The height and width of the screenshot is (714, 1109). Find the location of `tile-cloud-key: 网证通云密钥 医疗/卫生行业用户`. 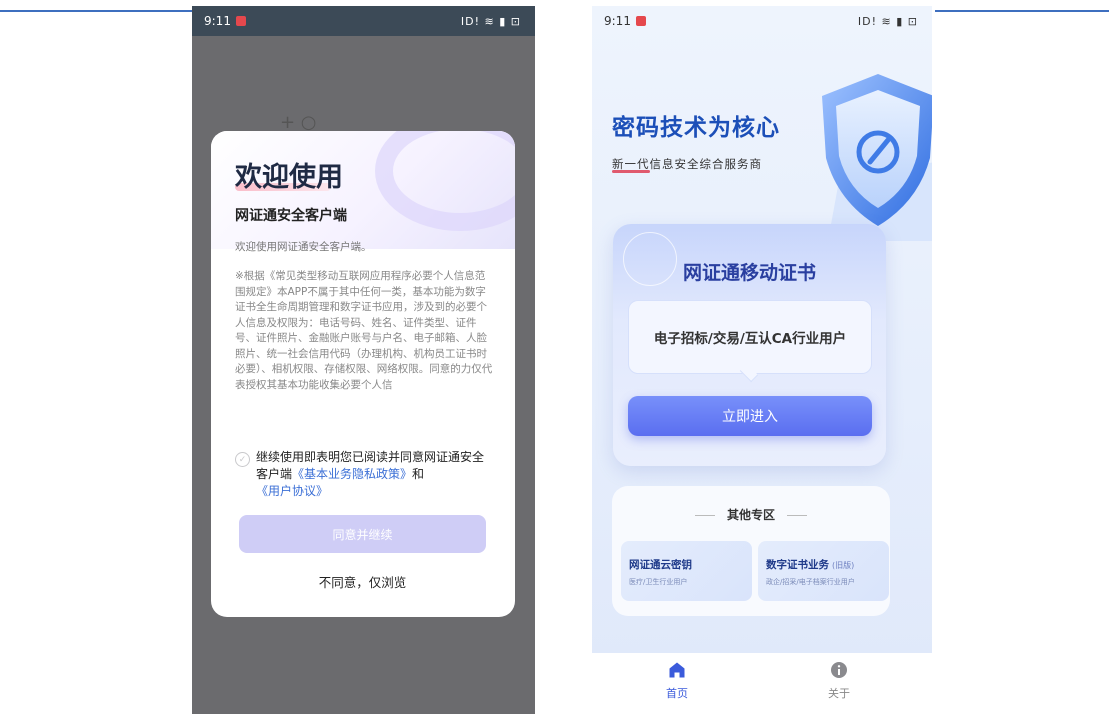

tile-cloud-key: 网证通云密钥 医疗/卫生行业用户 is located at coordinates (686, 571).